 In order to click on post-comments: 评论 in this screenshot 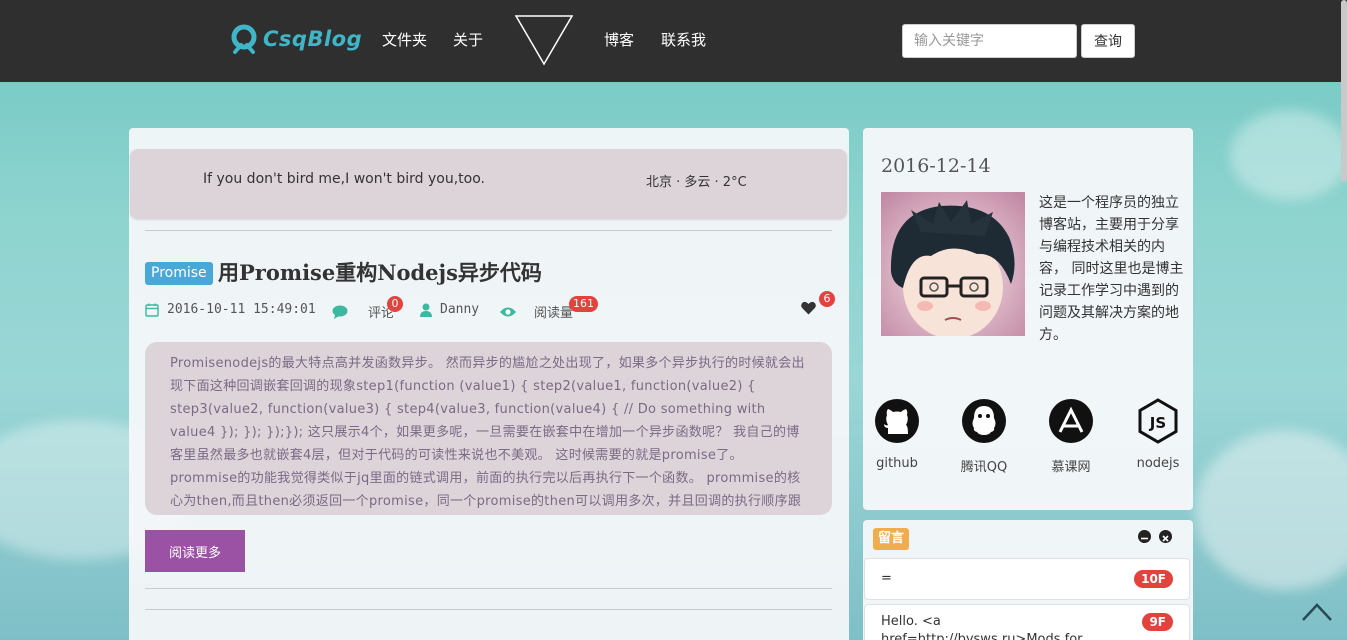, I will do `click(363, 311)`.